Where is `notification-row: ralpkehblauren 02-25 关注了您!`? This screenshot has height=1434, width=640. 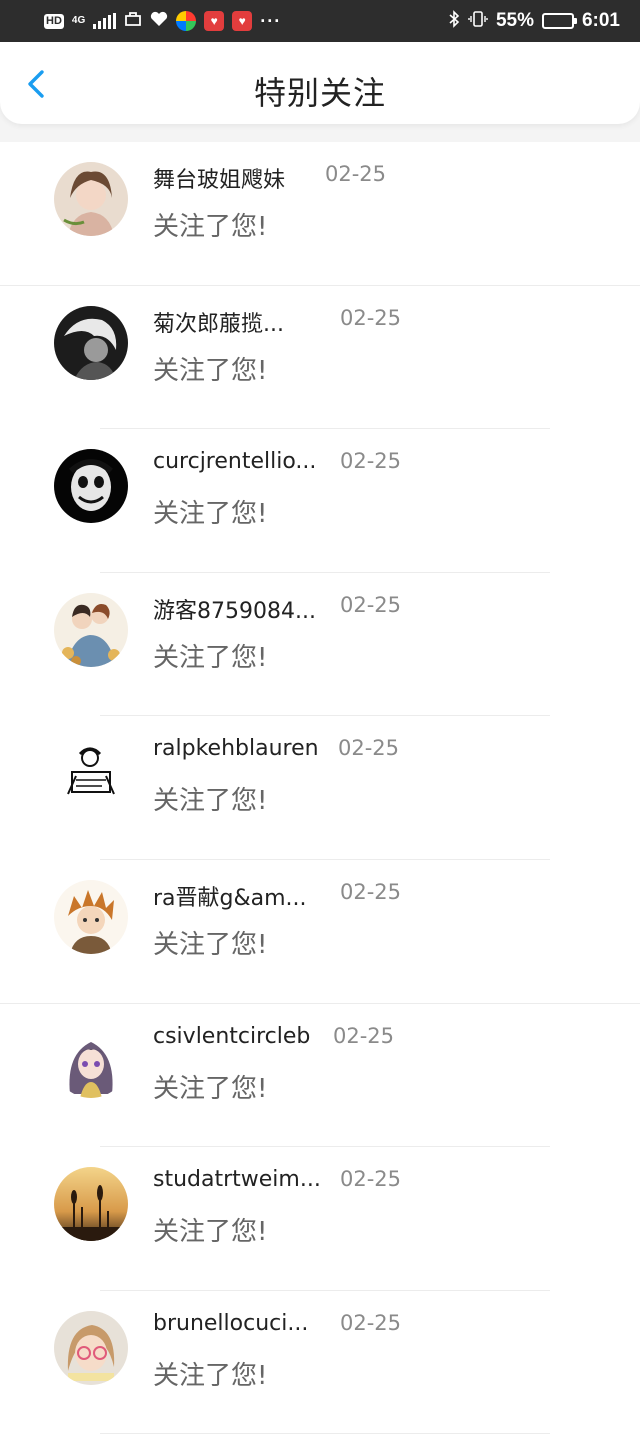 notification-row: ralpkehblauren 02-25 关注了您! is located at coordinates (320, 788).